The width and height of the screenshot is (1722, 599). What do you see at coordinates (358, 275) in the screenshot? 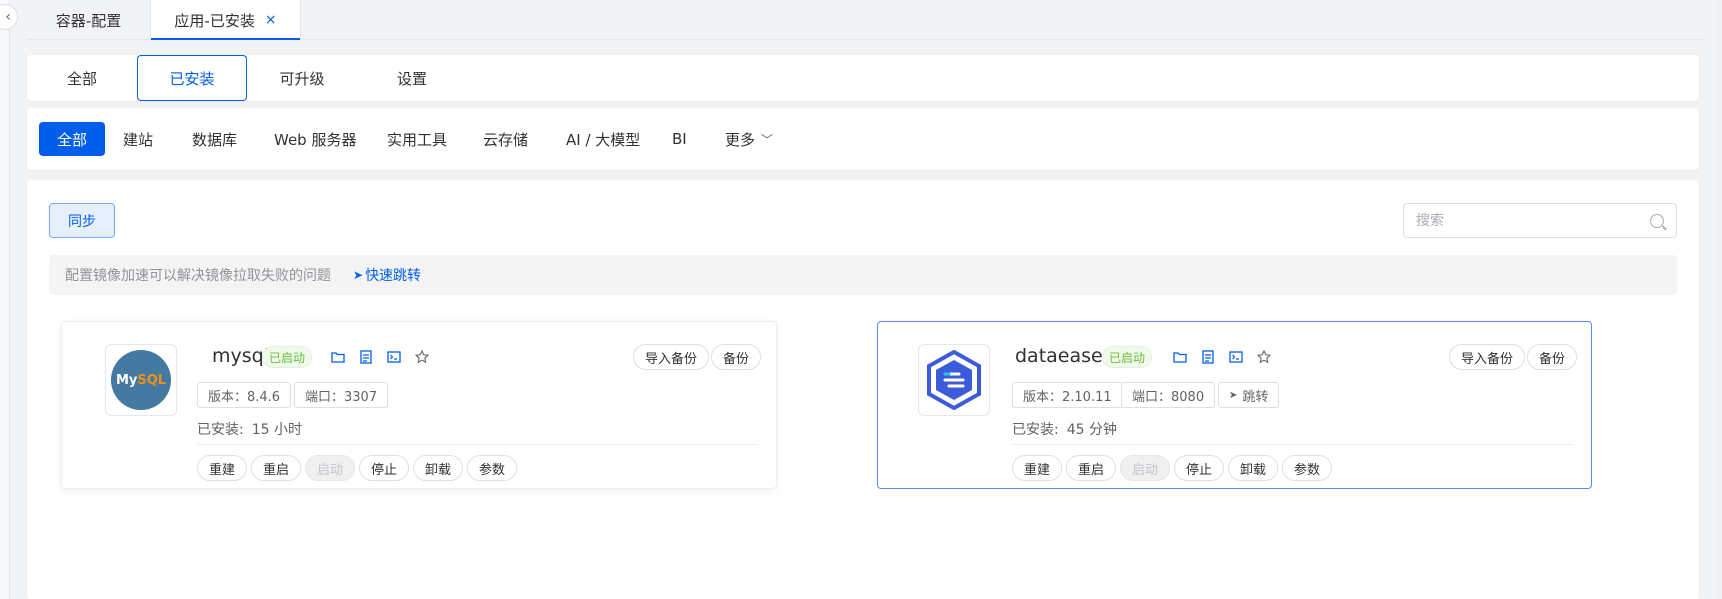
I see `navigation-arrow-icon: ➤` at bounding box center [358, 275].